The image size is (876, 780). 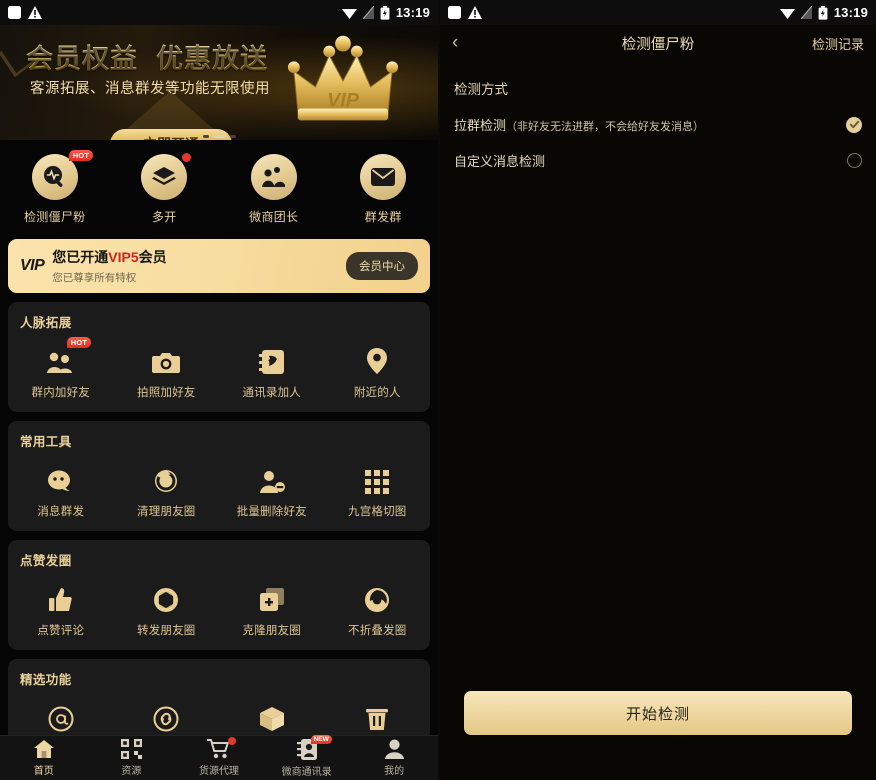 What do you see at coordinates (383, 177) in the screenshot?
I see `envelope-icon` at bounding box center [383, 177].